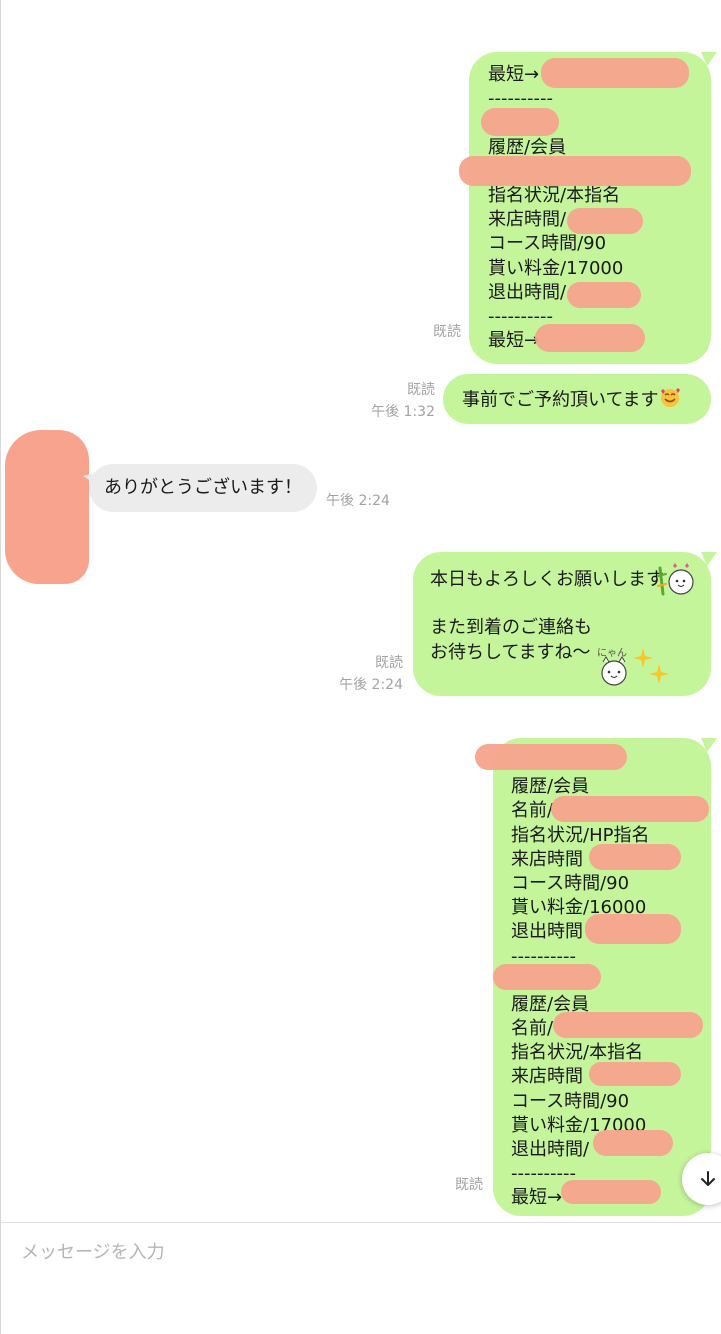  Describe the element at coordinates (47, 507) in the screenshot. I see `avatar` at that location.